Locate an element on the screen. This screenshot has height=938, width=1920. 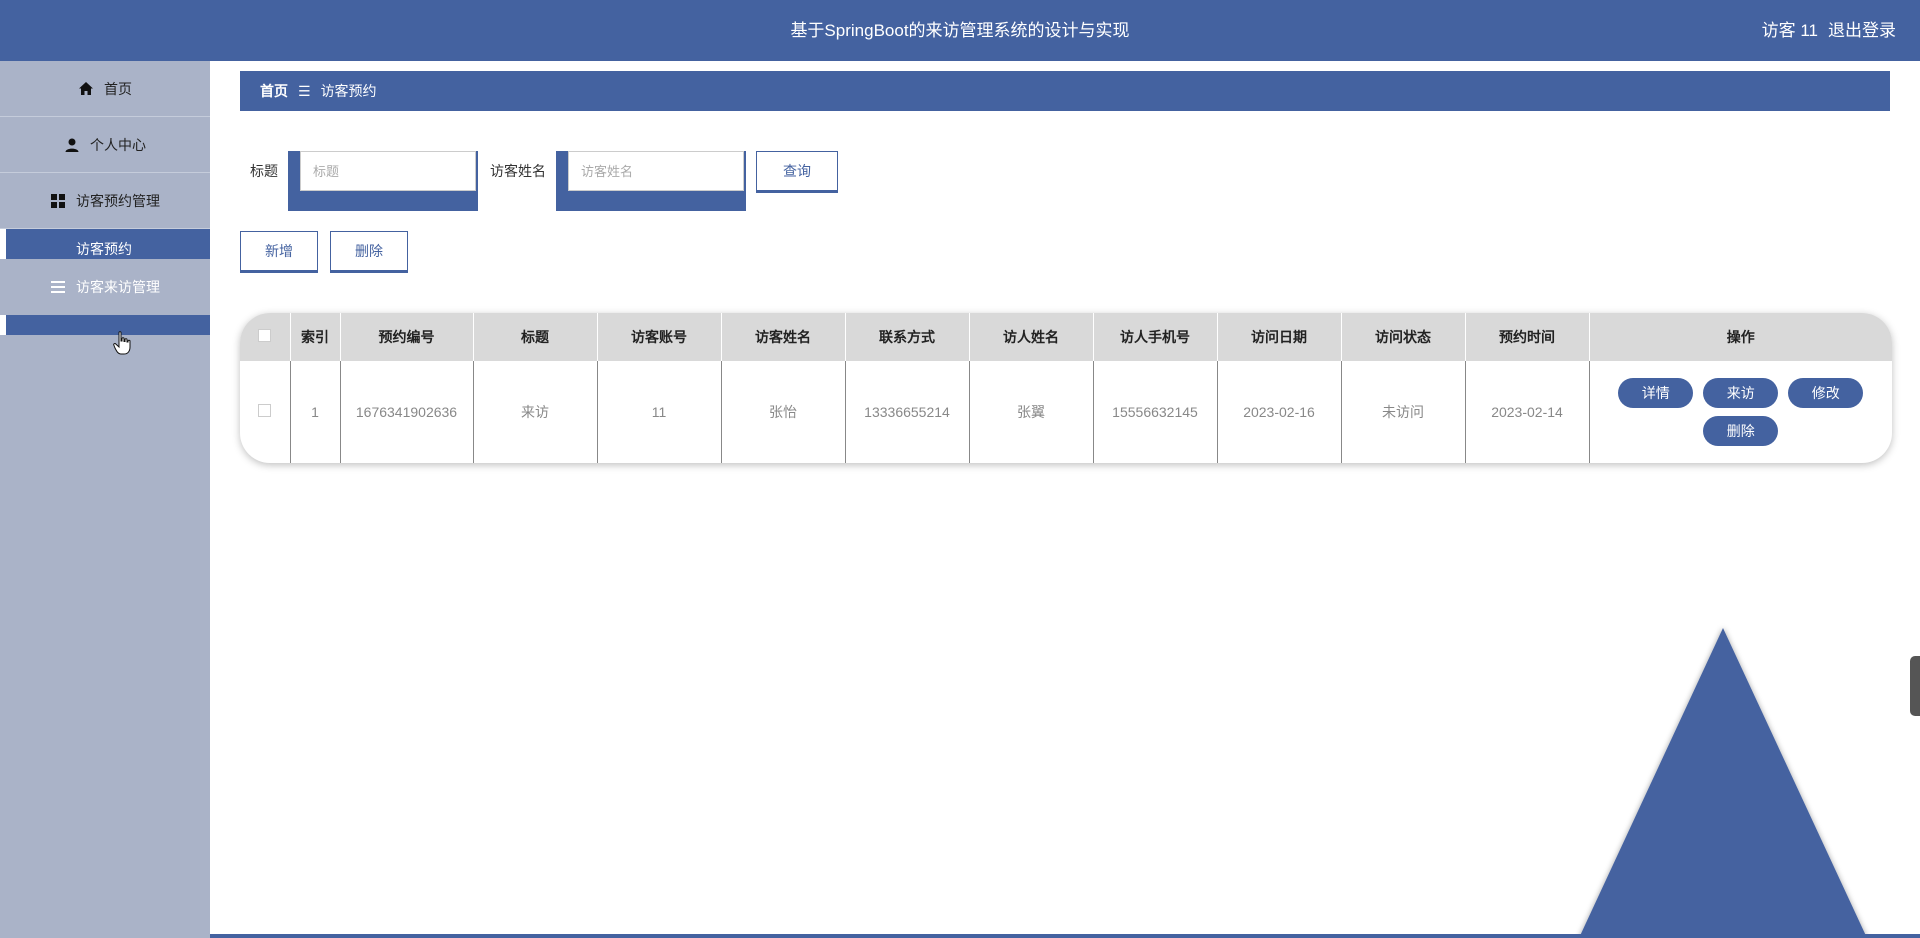
bottom-bar is located at coordinates (1065, 936).